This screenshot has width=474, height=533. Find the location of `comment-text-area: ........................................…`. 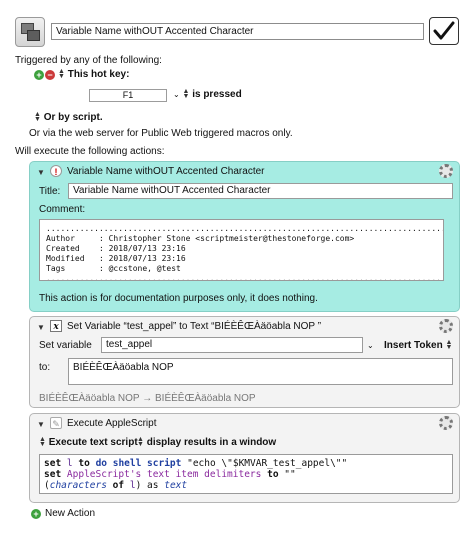

comment-text-area: ........................................… is located at coordinates (241, 250).